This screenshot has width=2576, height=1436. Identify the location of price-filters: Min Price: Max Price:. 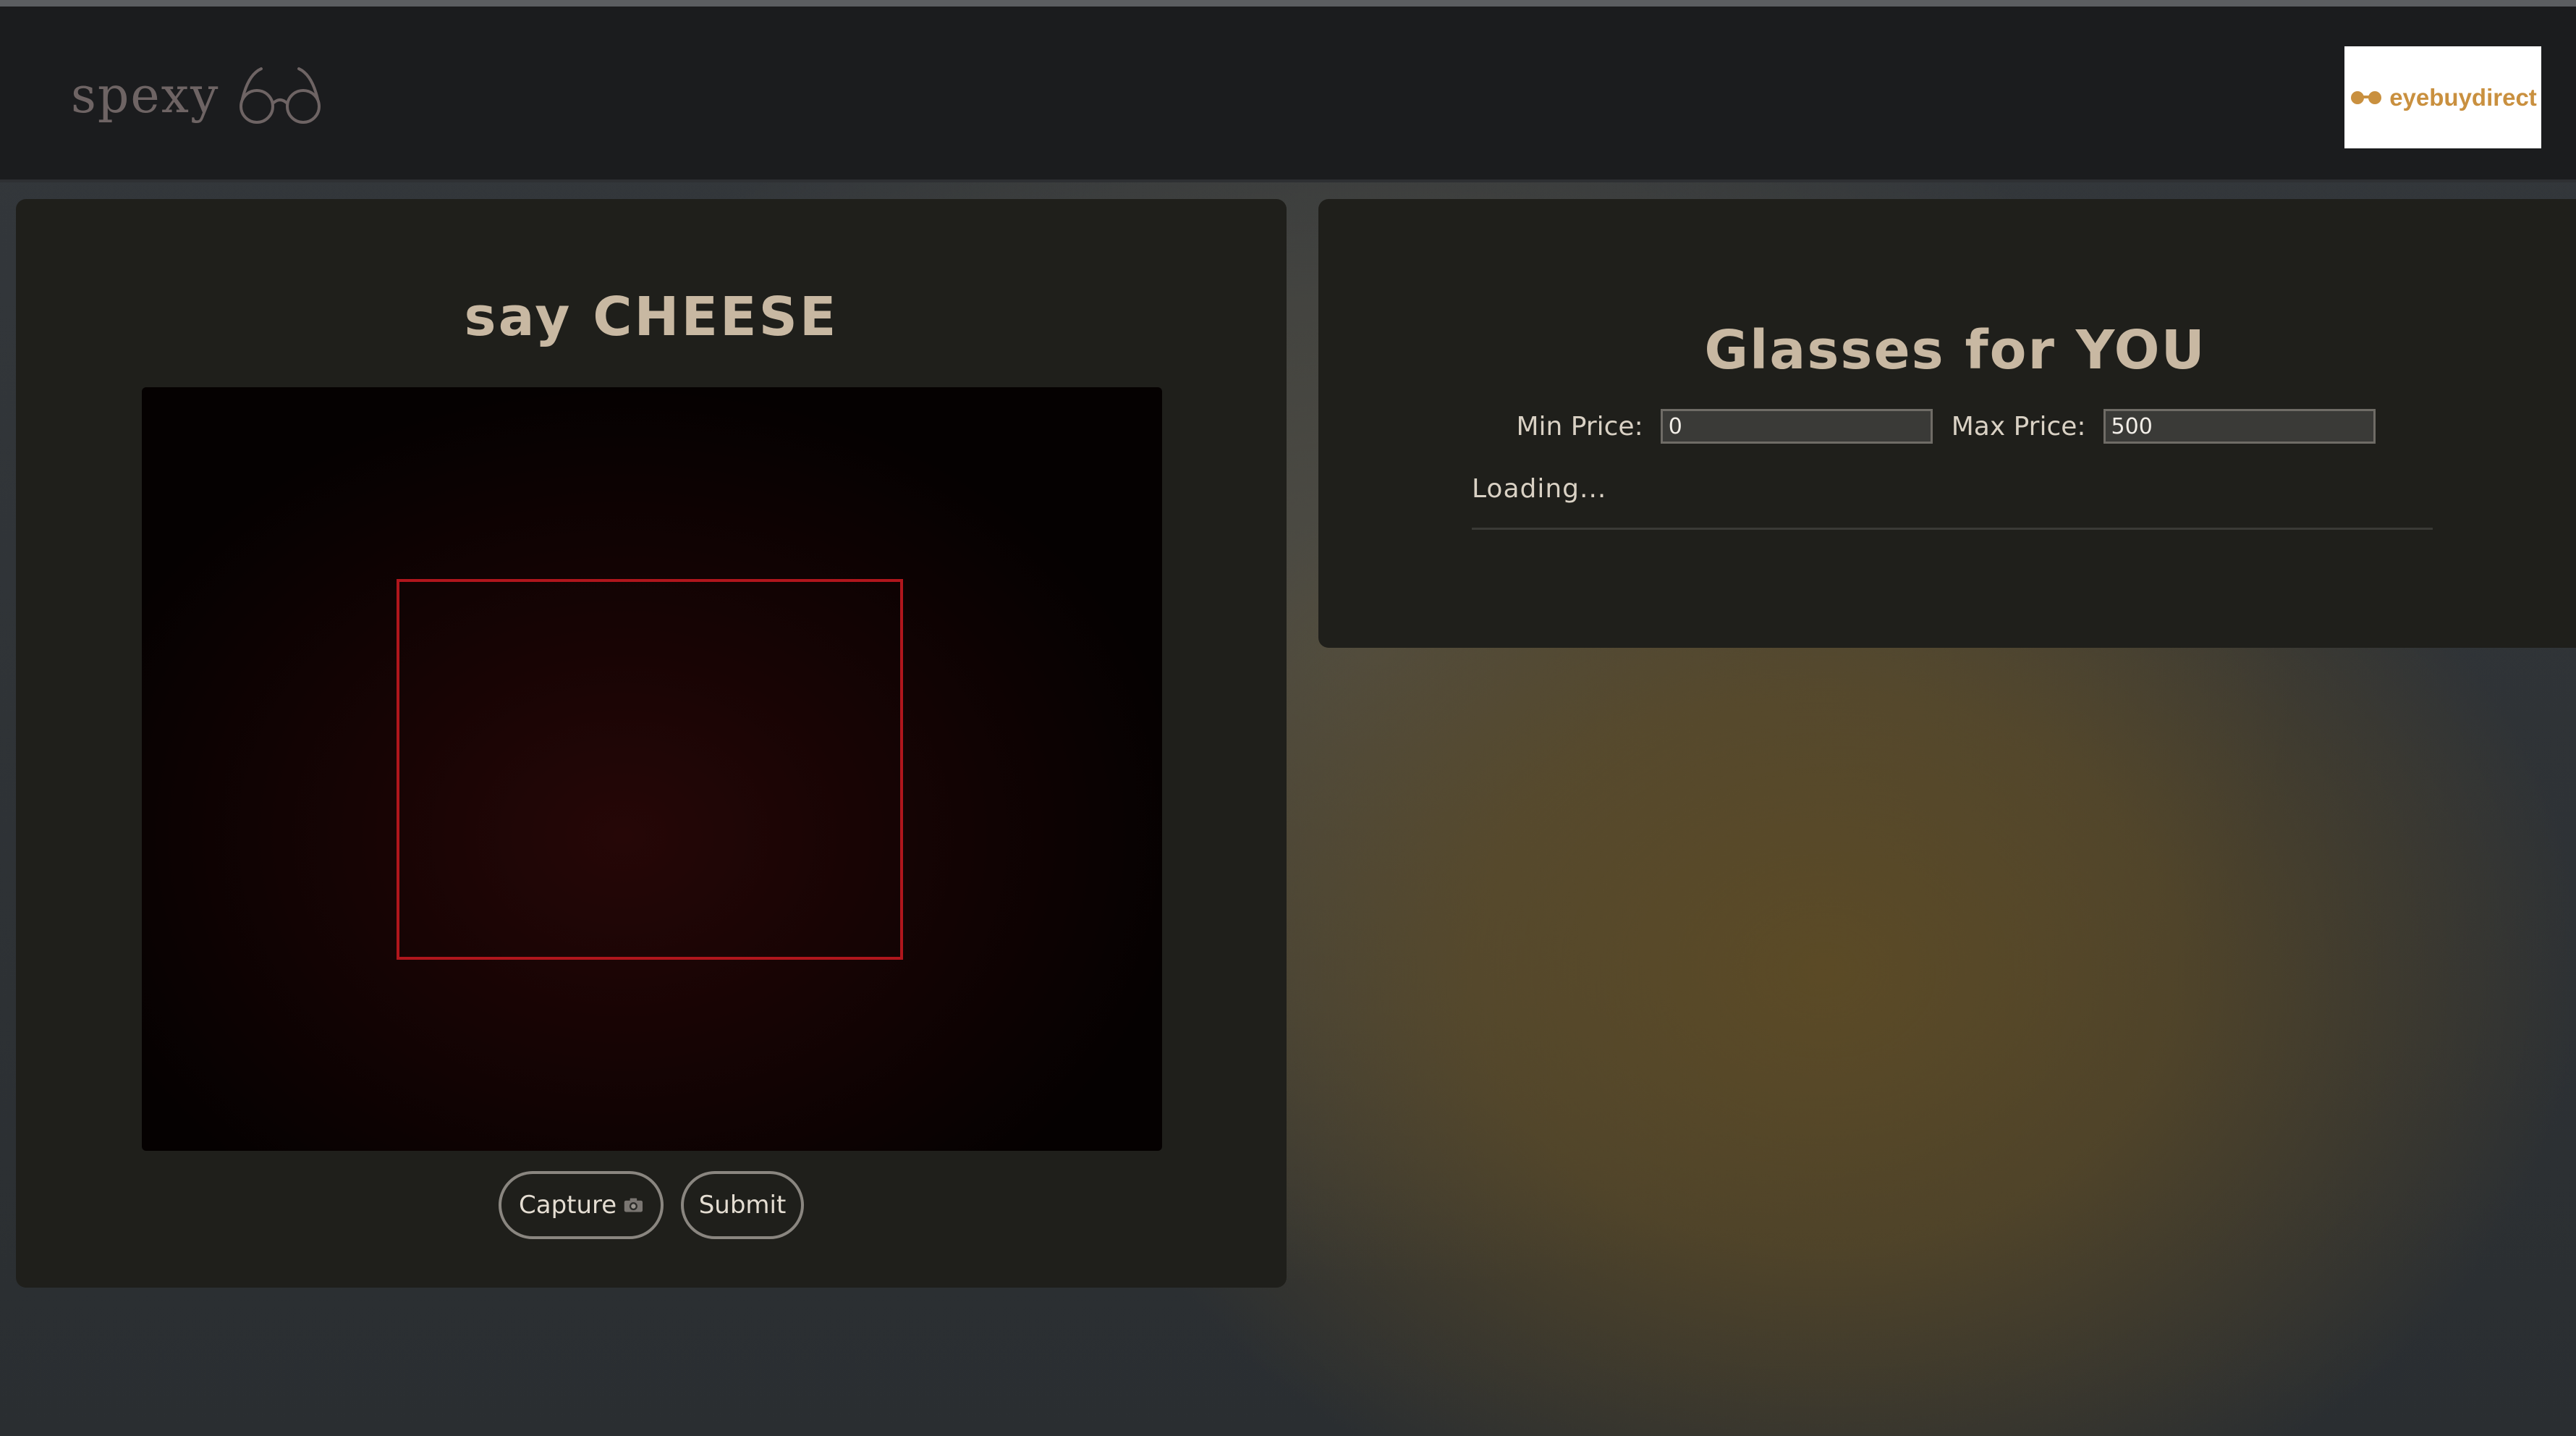
(1947, 426).